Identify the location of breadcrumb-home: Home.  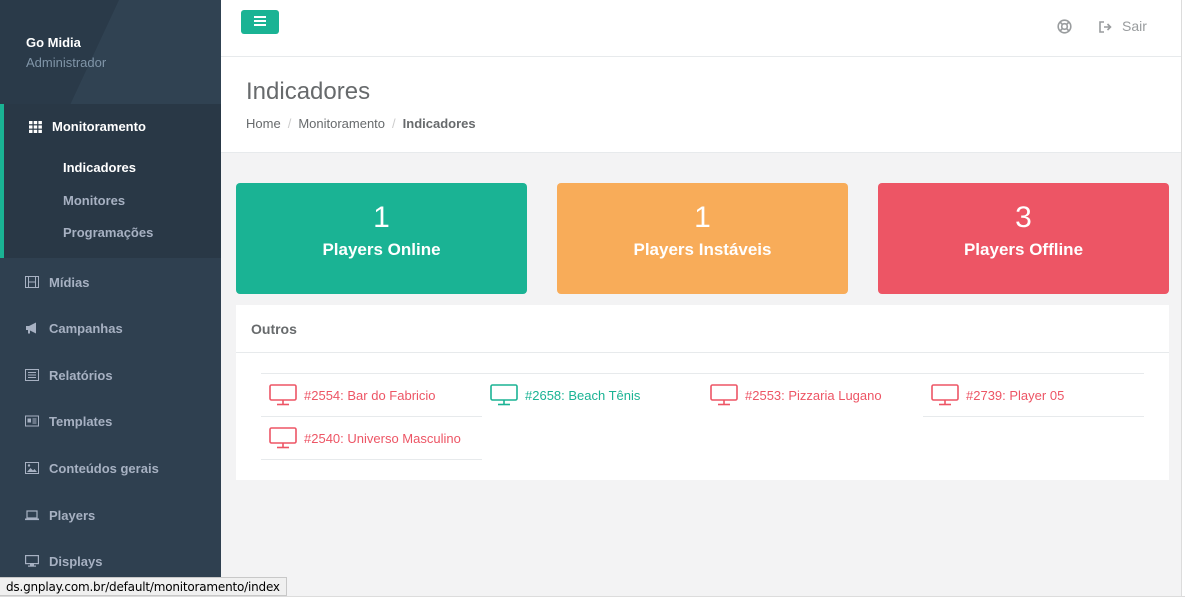
(263, 123).